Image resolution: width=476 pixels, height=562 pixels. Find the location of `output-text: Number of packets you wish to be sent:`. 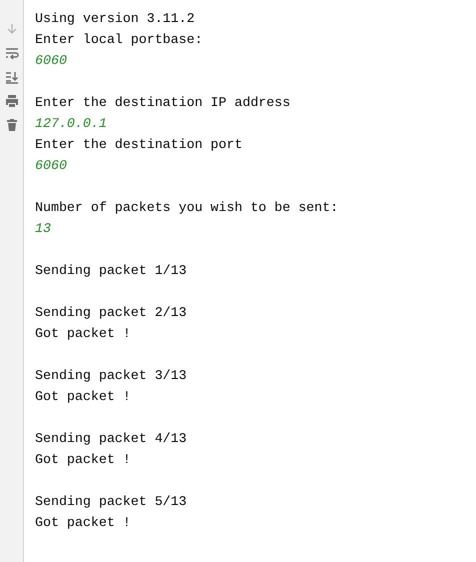

output-text: Number of packets you wish to be sent: is located at coordinates (186, 207).